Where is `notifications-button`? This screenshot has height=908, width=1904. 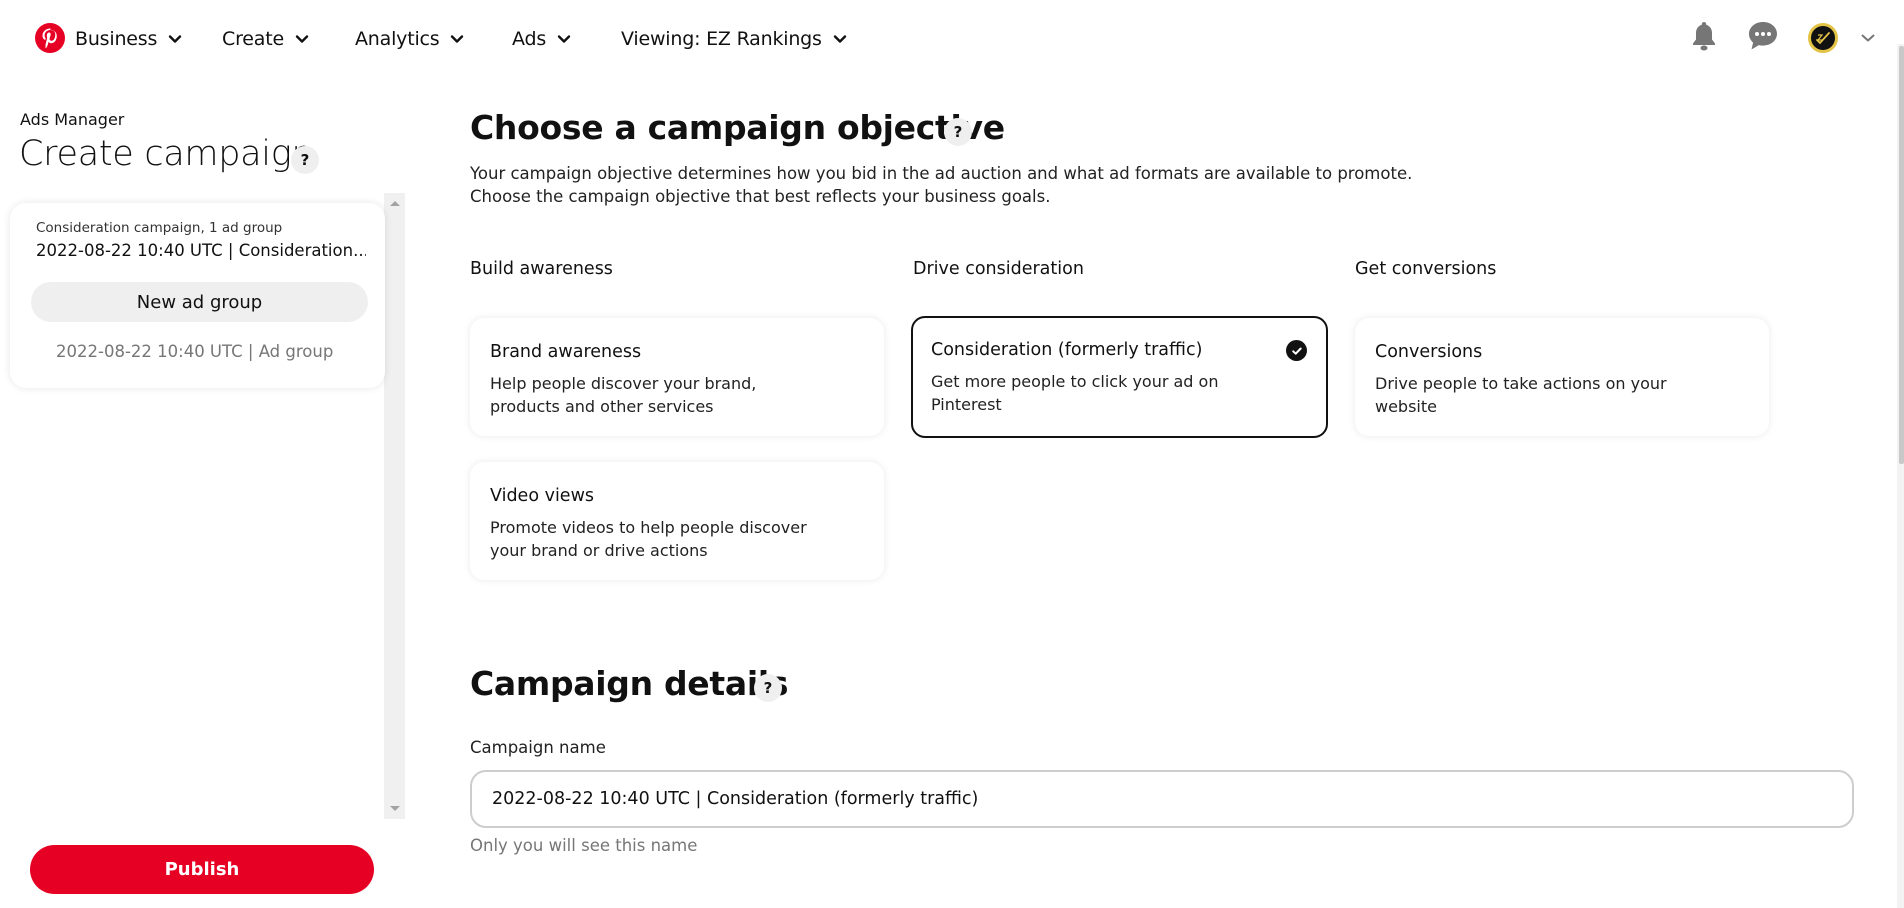
notifications-button is located at coordinates (1704, 36).